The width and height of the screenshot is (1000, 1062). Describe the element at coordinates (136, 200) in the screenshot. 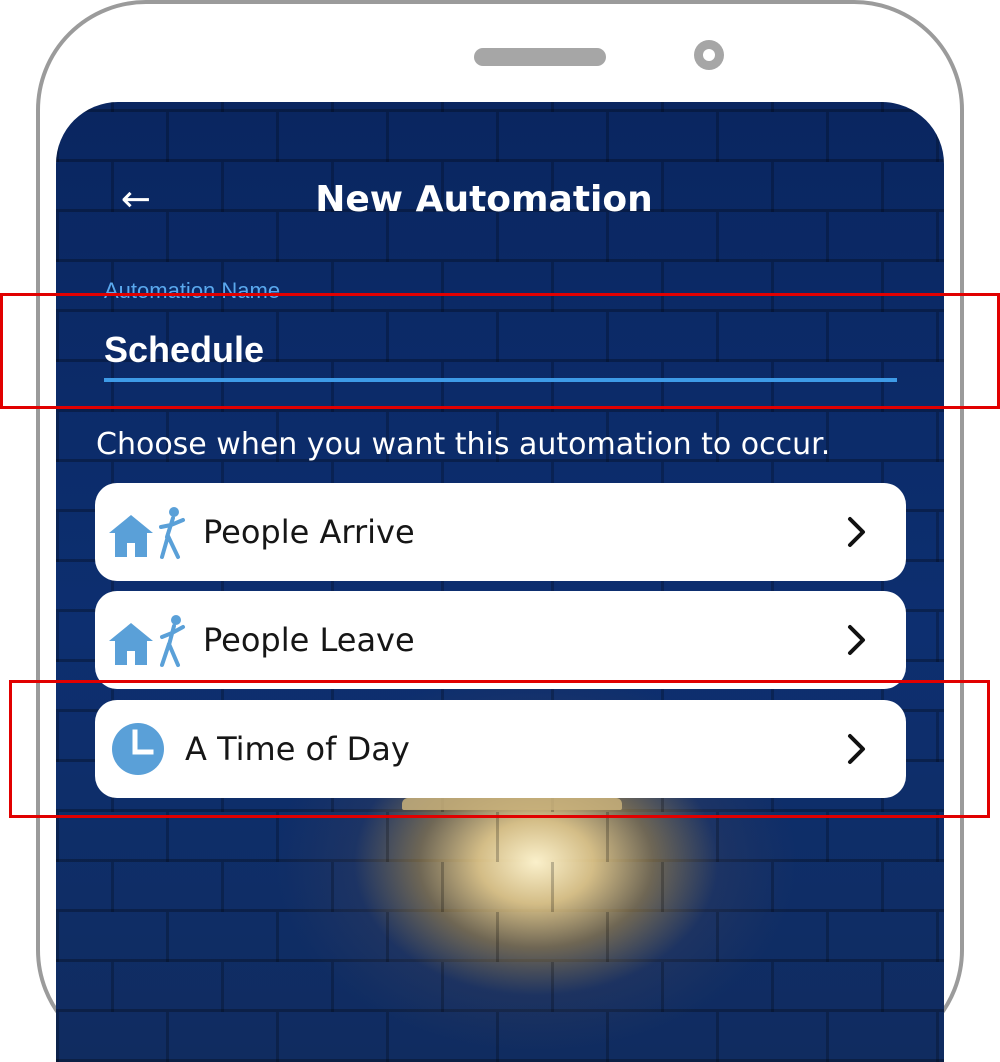

I see `back-arrow-icon: ←` at that location.